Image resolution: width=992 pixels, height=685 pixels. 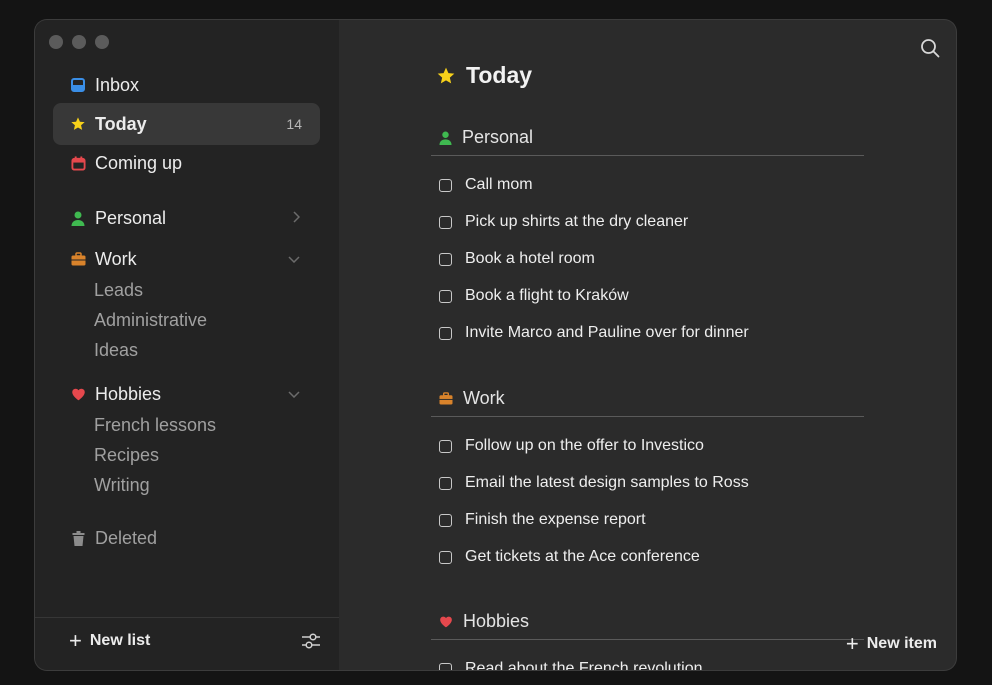 What do you see at coordinates (647, 399) in the screenshot?
I see `section-header-work: Work` at bounding box center [647, 399].